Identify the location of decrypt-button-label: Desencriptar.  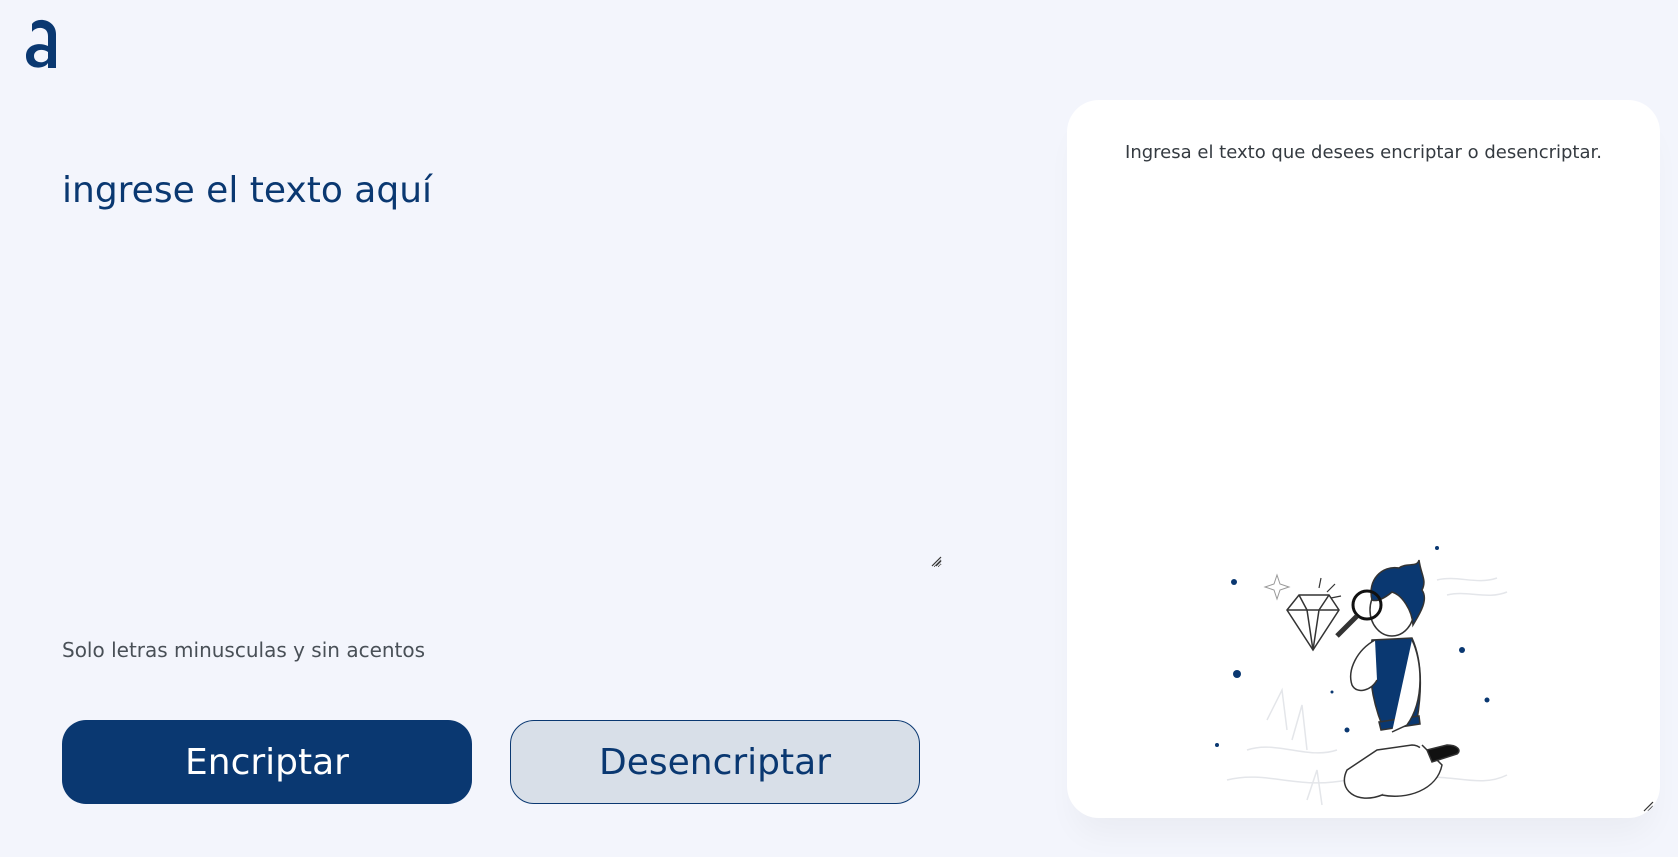
(714, 762).